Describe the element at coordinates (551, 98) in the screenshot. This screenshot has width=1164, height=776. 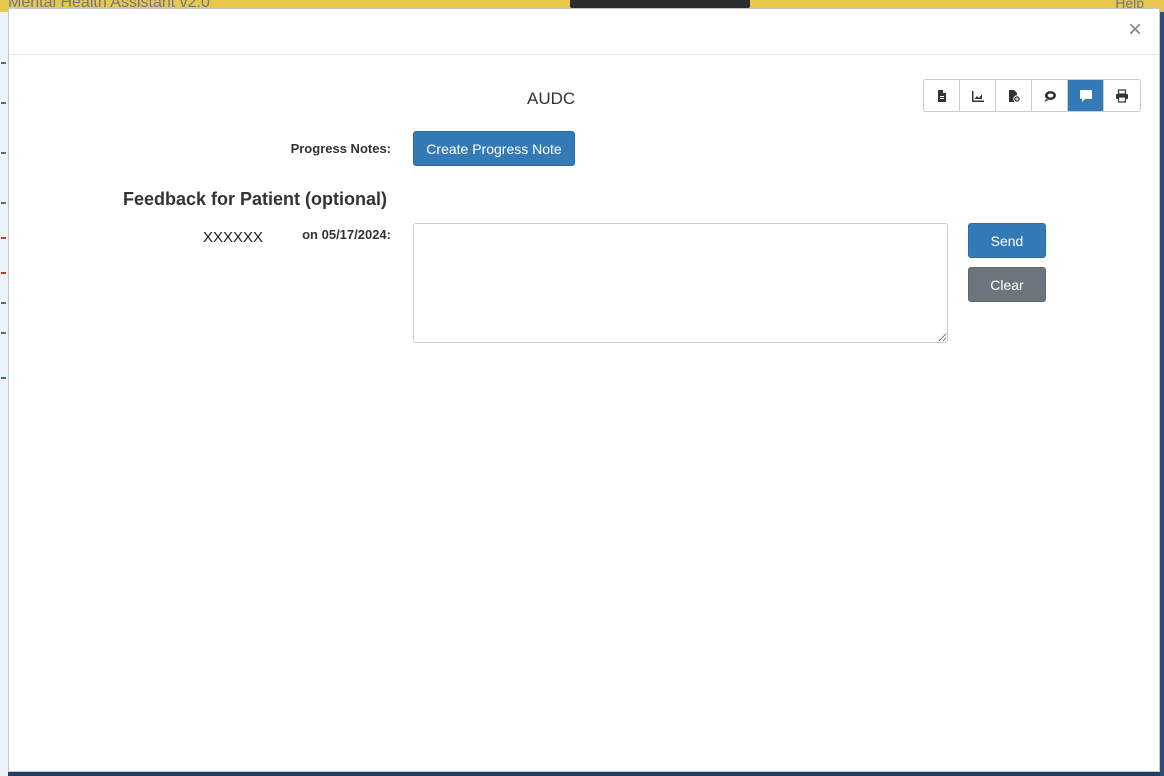
I see `assessment-title: AUDC` at that location.